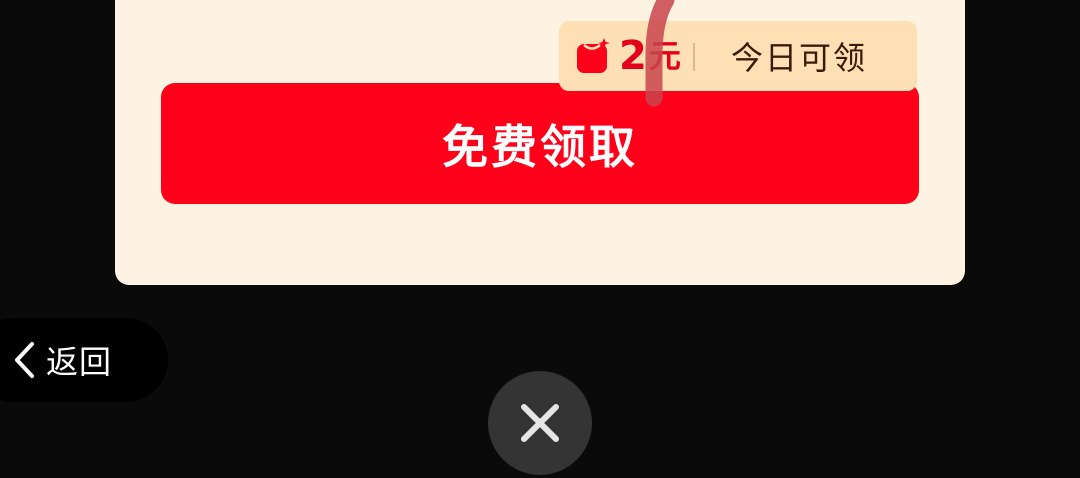  I want to click on back-label: 返回, so click(79, 362).